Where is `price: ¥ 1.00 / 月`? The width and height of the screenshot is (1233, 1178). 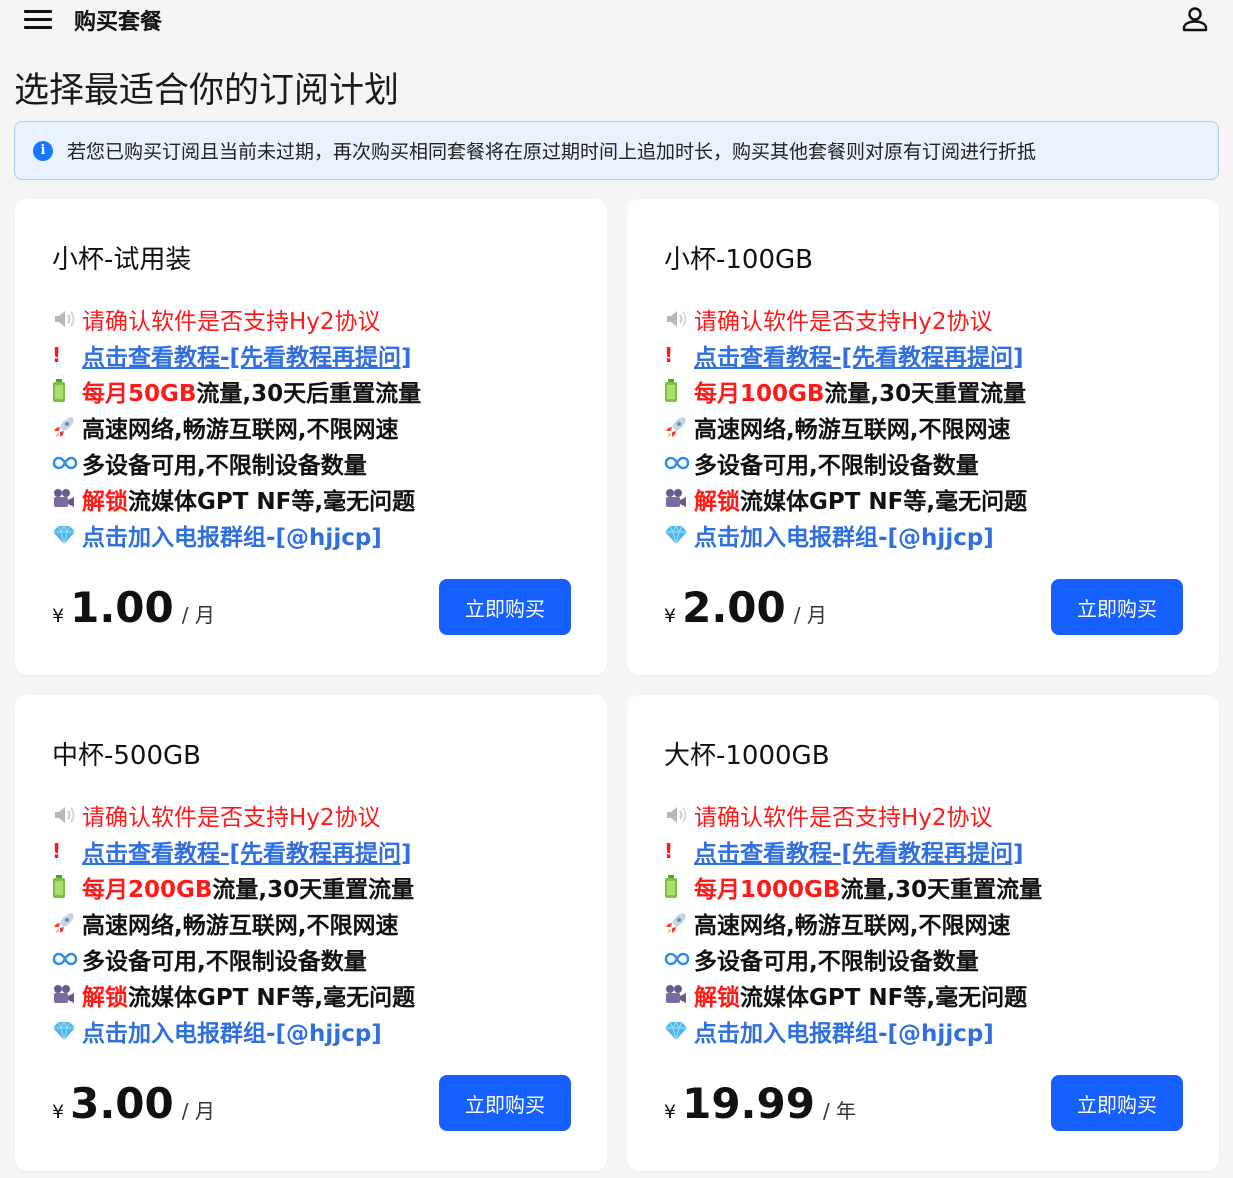
price: ¥ 1.00 / 月 is located at coordinates (133, 607).